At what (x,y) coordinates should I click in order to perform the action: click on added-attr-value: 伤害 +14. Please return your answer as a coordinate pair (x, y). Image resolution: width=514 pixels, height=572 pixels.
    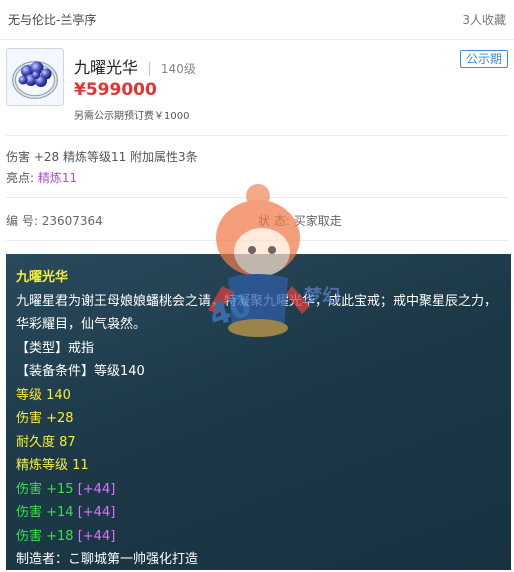
    Looking at the image, I should click on (45, 512).